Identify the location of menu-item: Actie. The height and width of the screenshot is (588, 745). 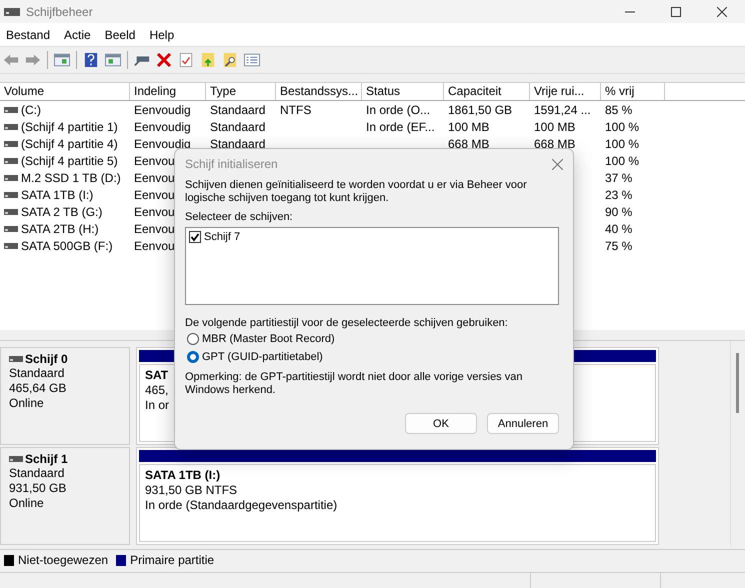
(77, 35).